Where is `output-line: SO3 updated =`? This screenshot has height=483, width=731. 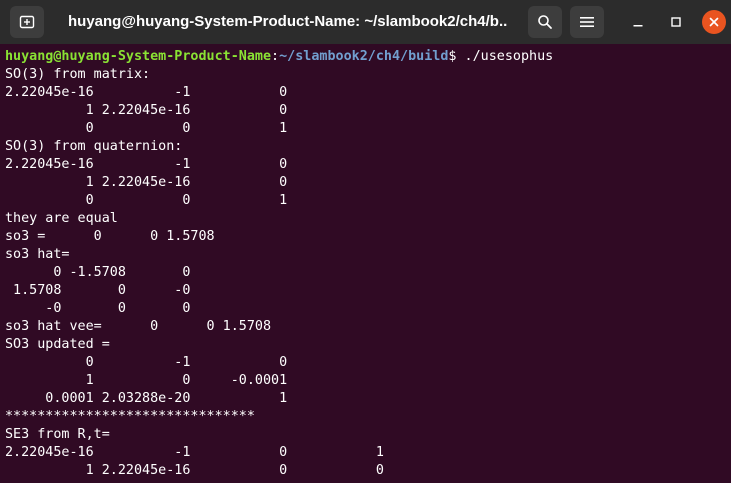
output-line: SO3 updated = is located at coordinates (57, 344).